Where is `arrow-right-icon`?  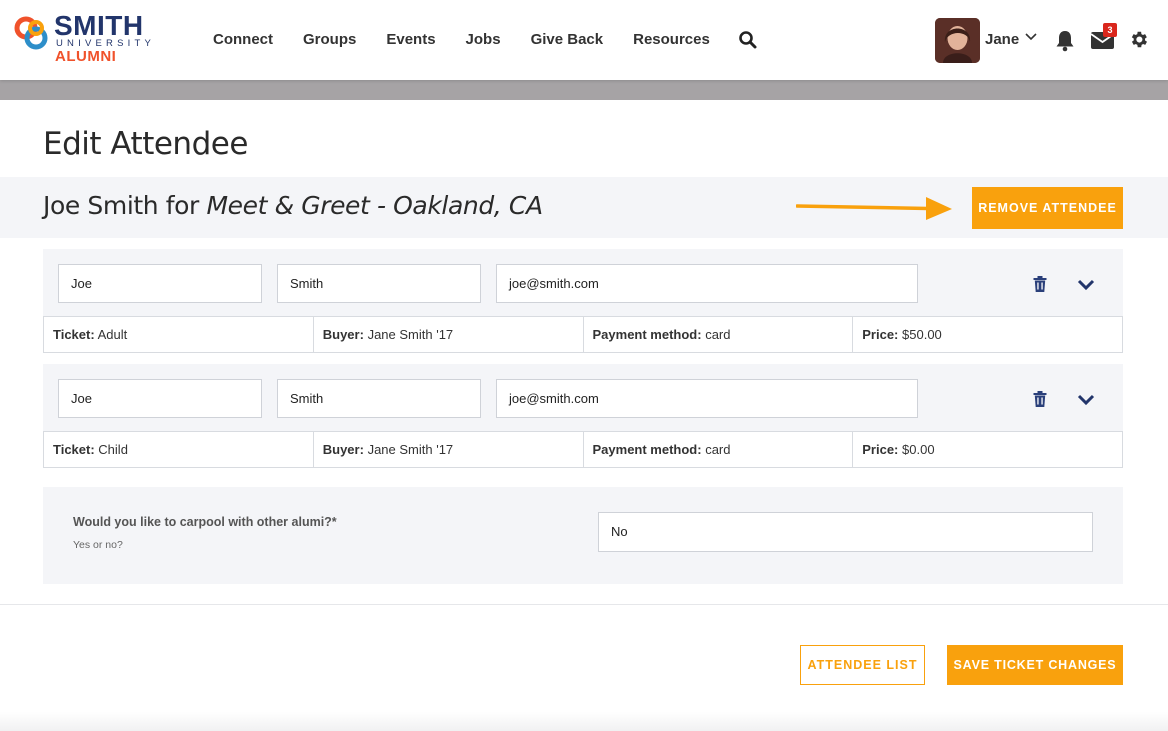
arrow-right-icon is located at coordinates (874, 208).